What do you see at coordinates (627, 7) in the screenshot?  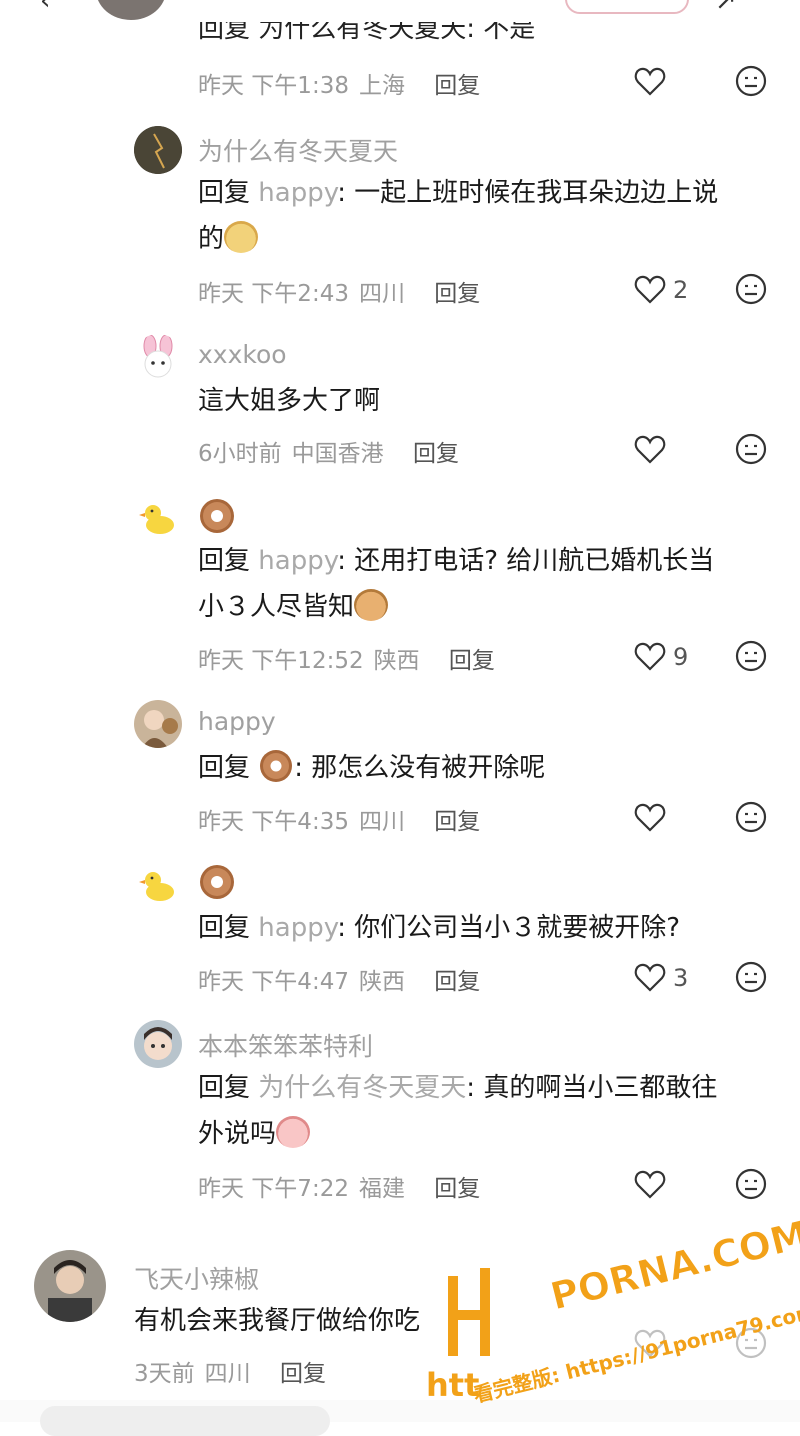 I see `follow-button` at bounding box center [627, 7].